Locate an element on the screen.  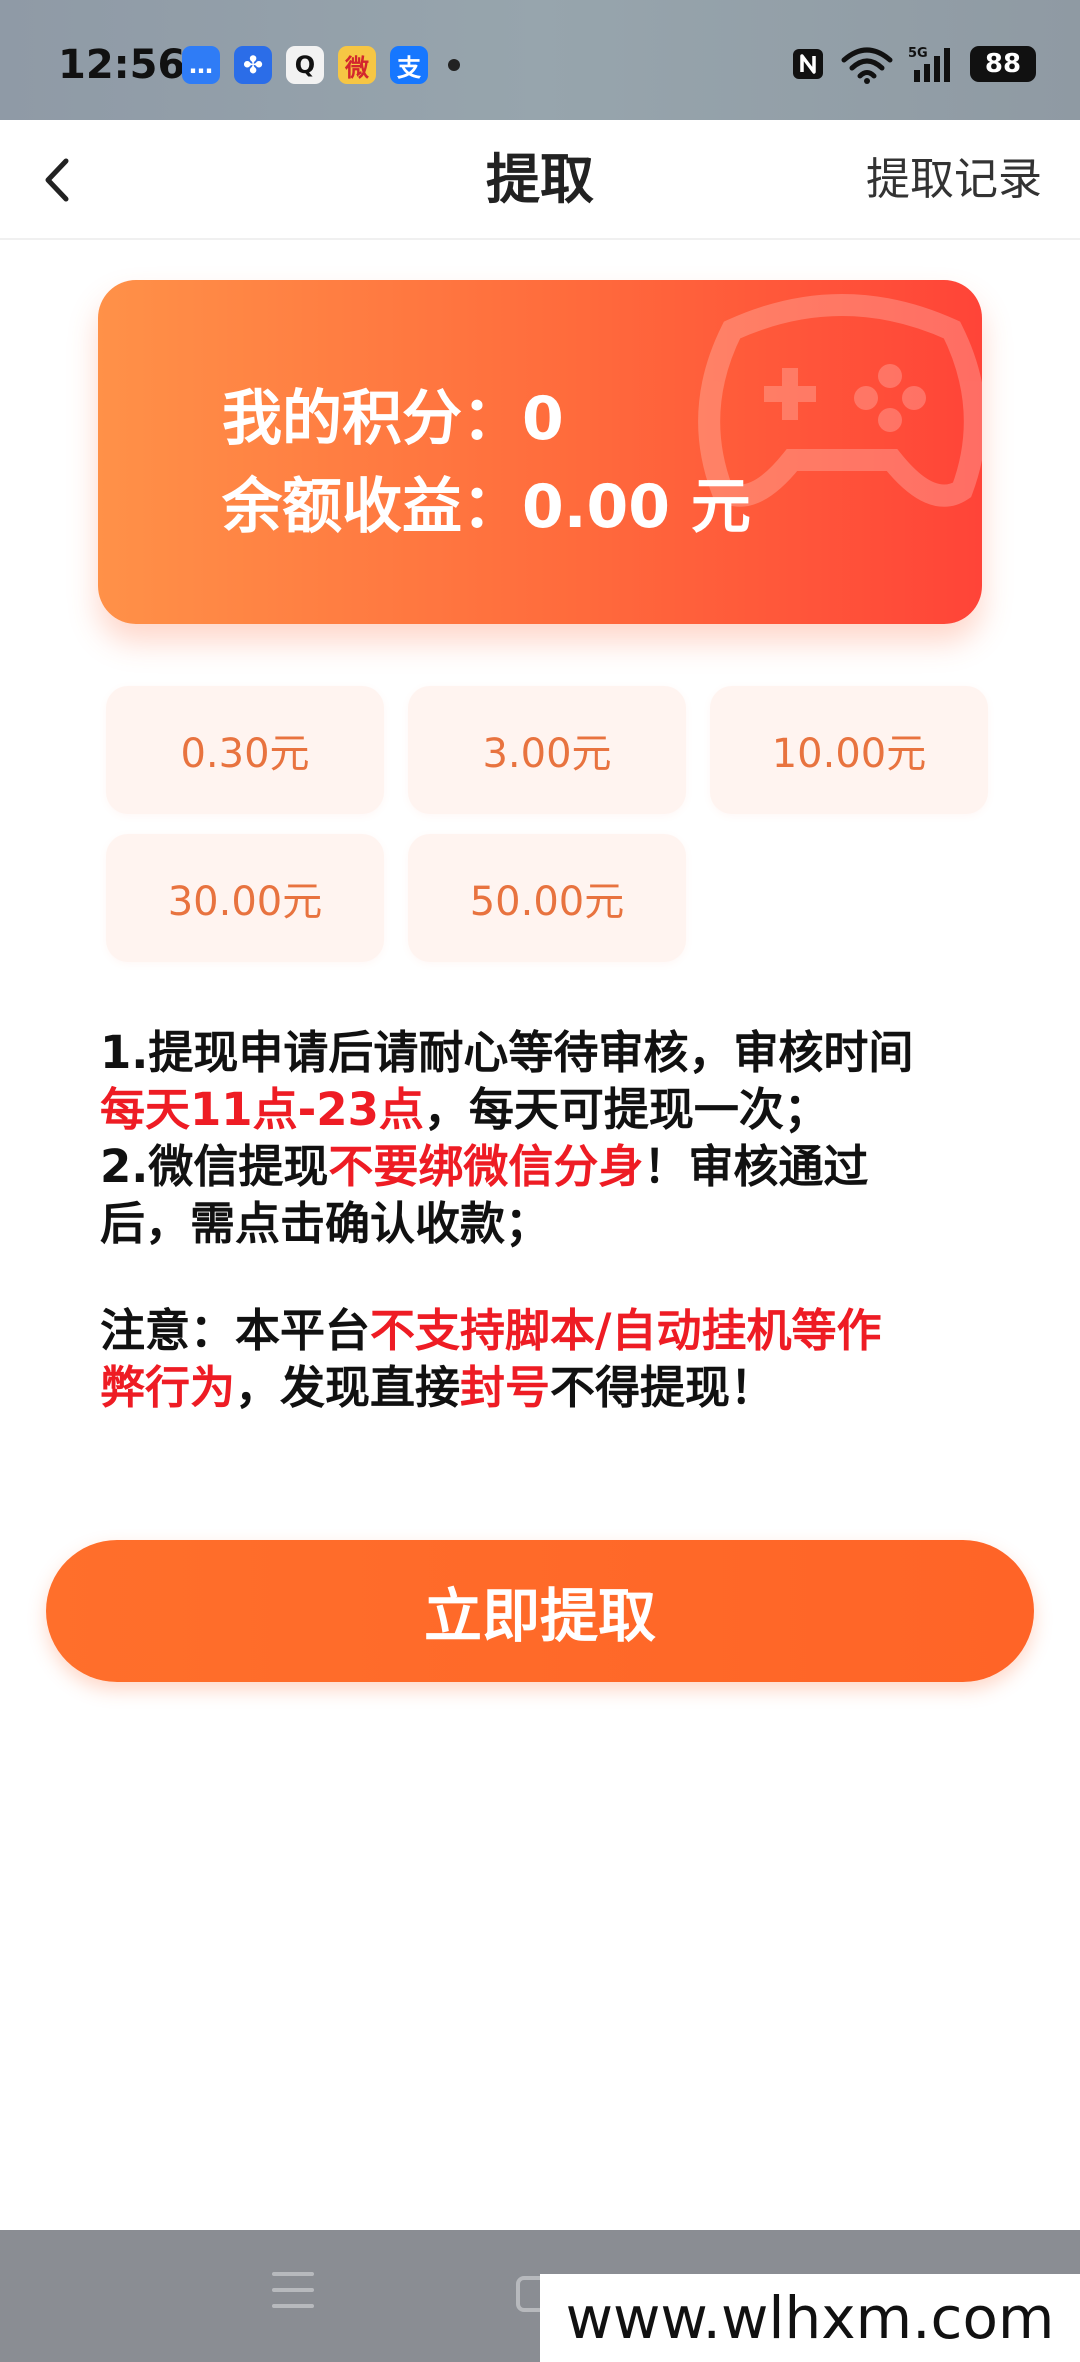
notification-icons: … ✤ Q 微 支 is located at coordinates (321, 65).